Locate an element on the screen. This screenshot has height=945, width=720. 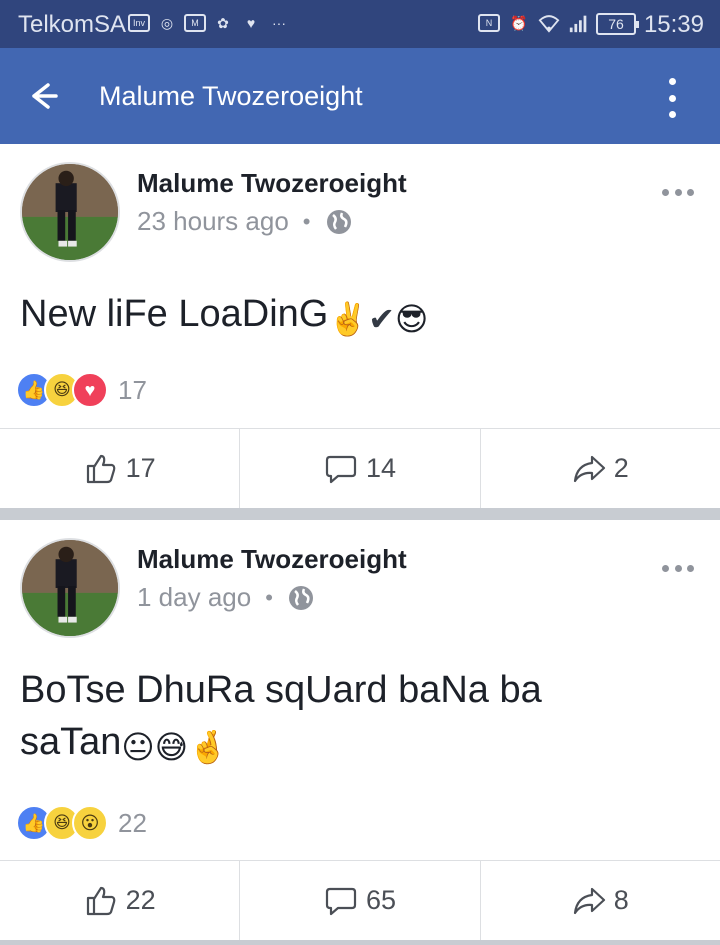
notification-icons: Inv ◎ M ✿ ♥ ··· is located at coordinates (209, 23).